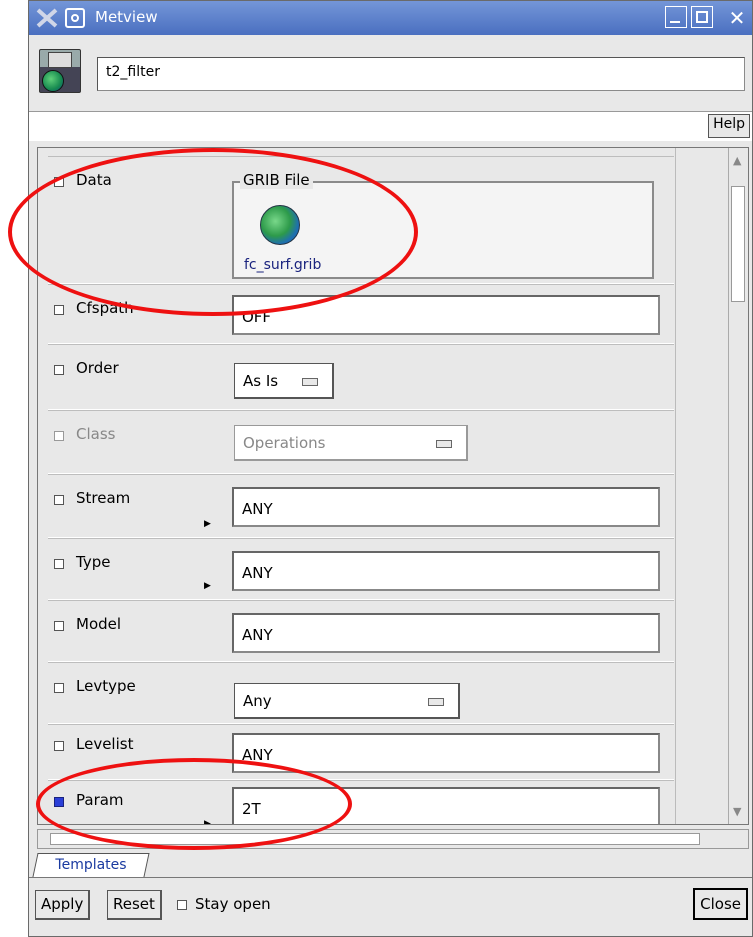 The width and height of the screenshot is (753, 937). Describe the element at coordinates (261, 381) in the screenshot. I see `order-select-value: As Is` at that location.